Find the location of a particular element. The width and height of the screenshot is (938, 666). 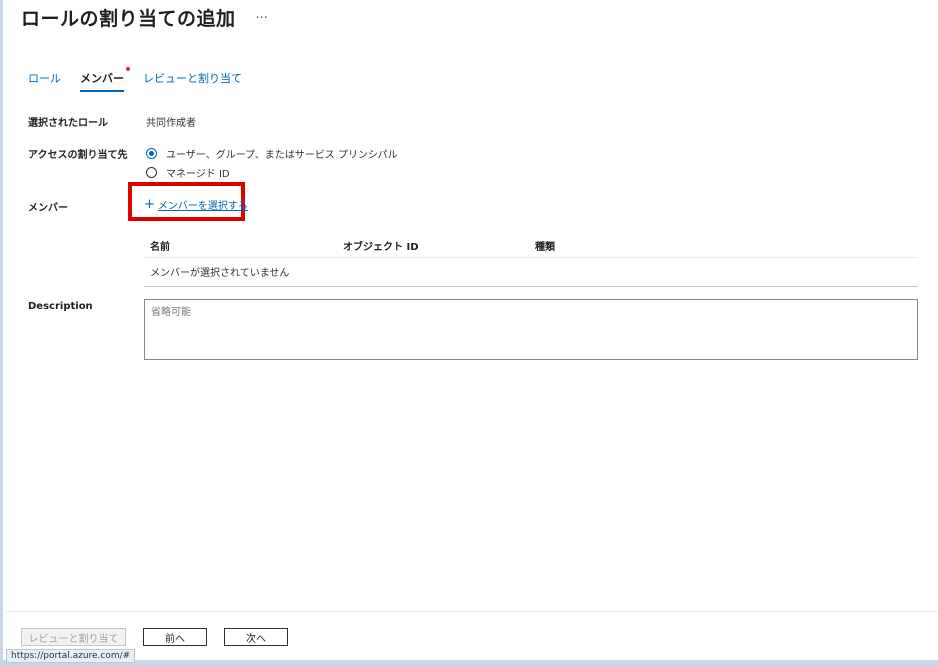

title-row: ロールの割り当ての追加 ··· is located at coordinates (144, 17).